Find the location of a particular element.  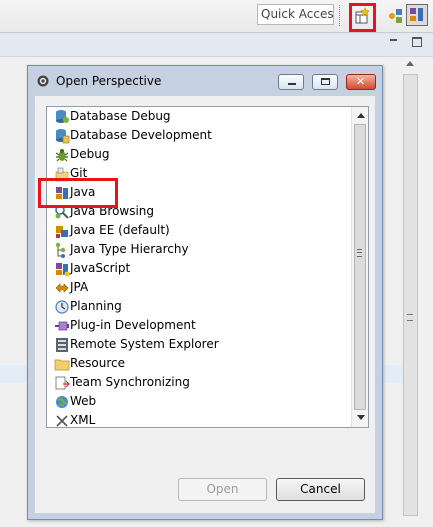

debug-perspective-button is located at coordinates (396, 15).